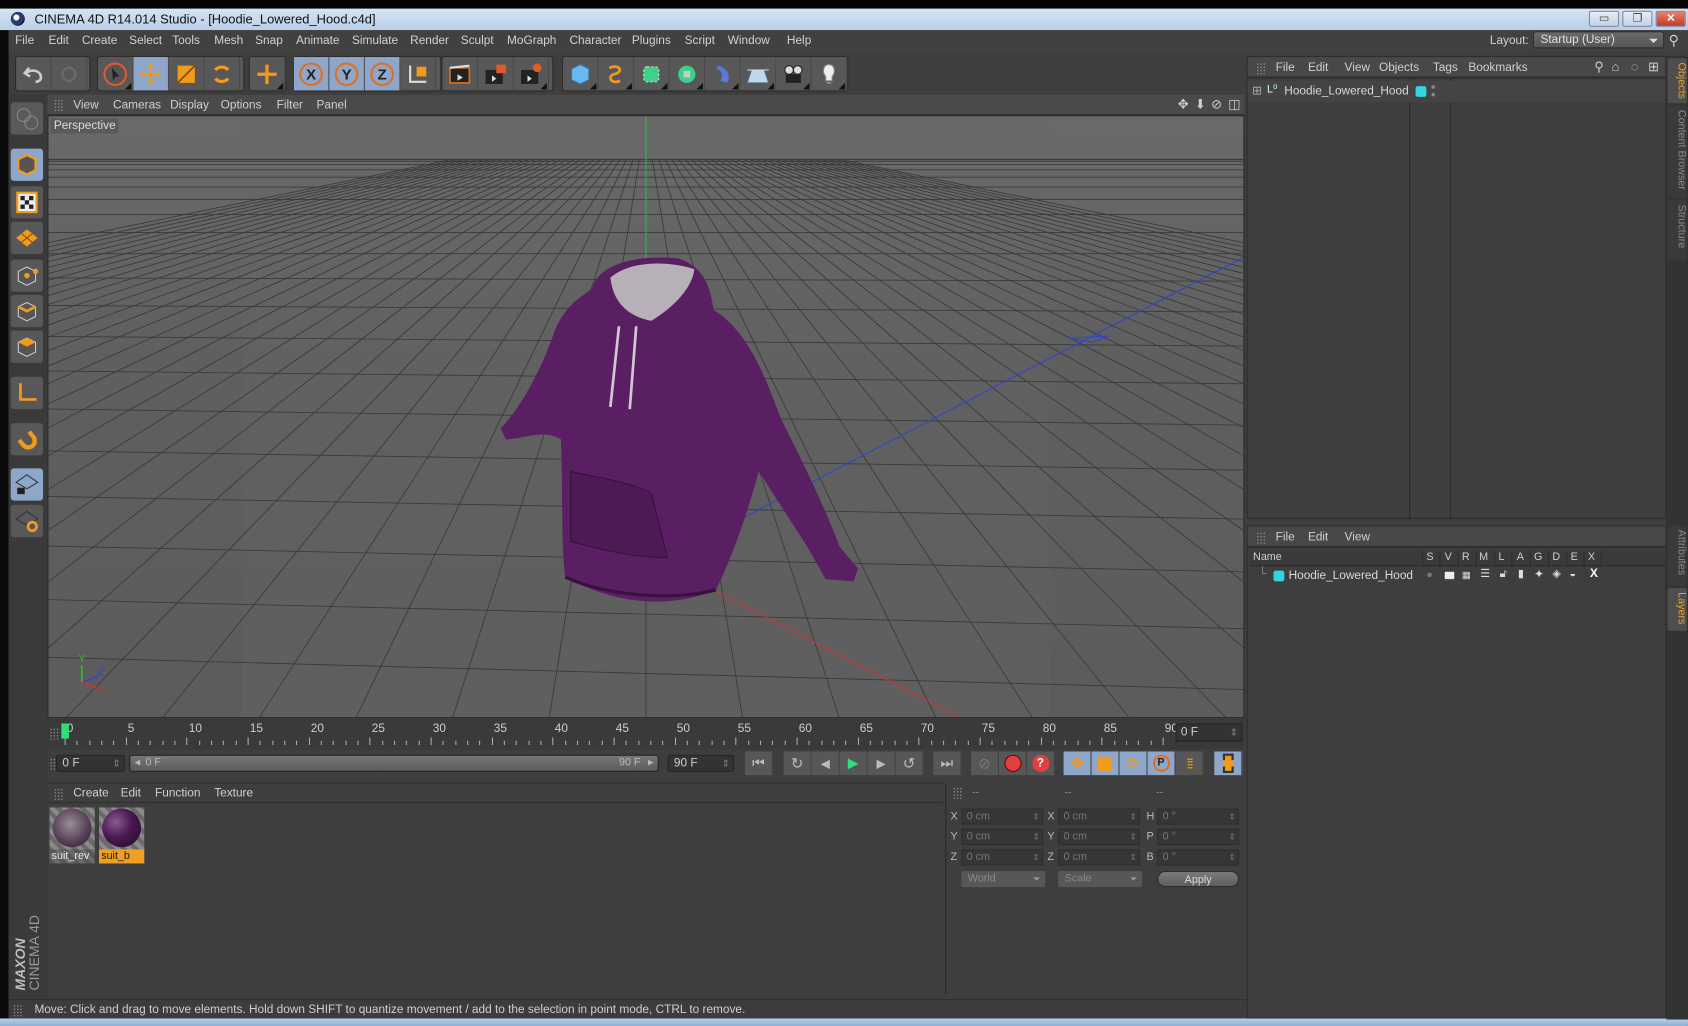 Image resolution: width=1688 pixels, height=1026 pixels. Describe the element at coordinates (701, 763) in the screenshot. I see `end-frame-field: 90 F` at that location.